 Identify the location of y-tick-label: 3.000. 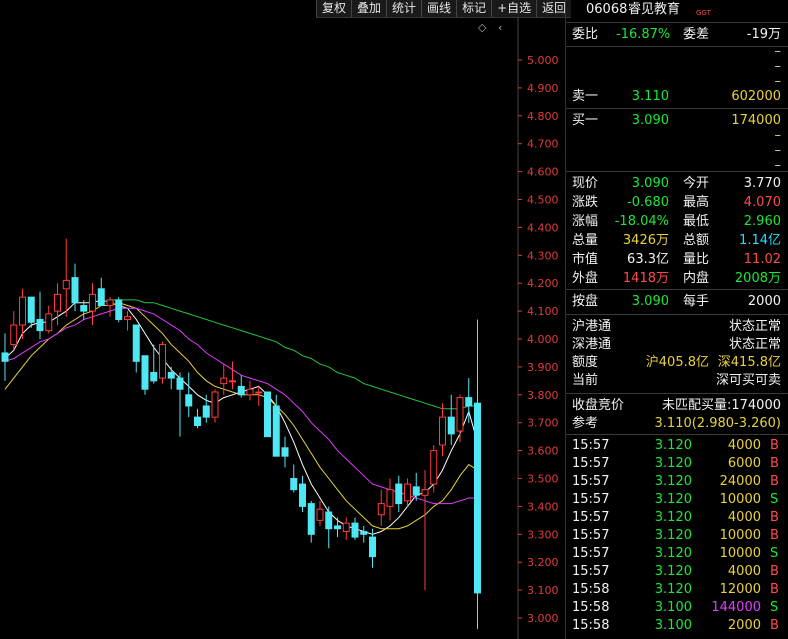
(543, 618).